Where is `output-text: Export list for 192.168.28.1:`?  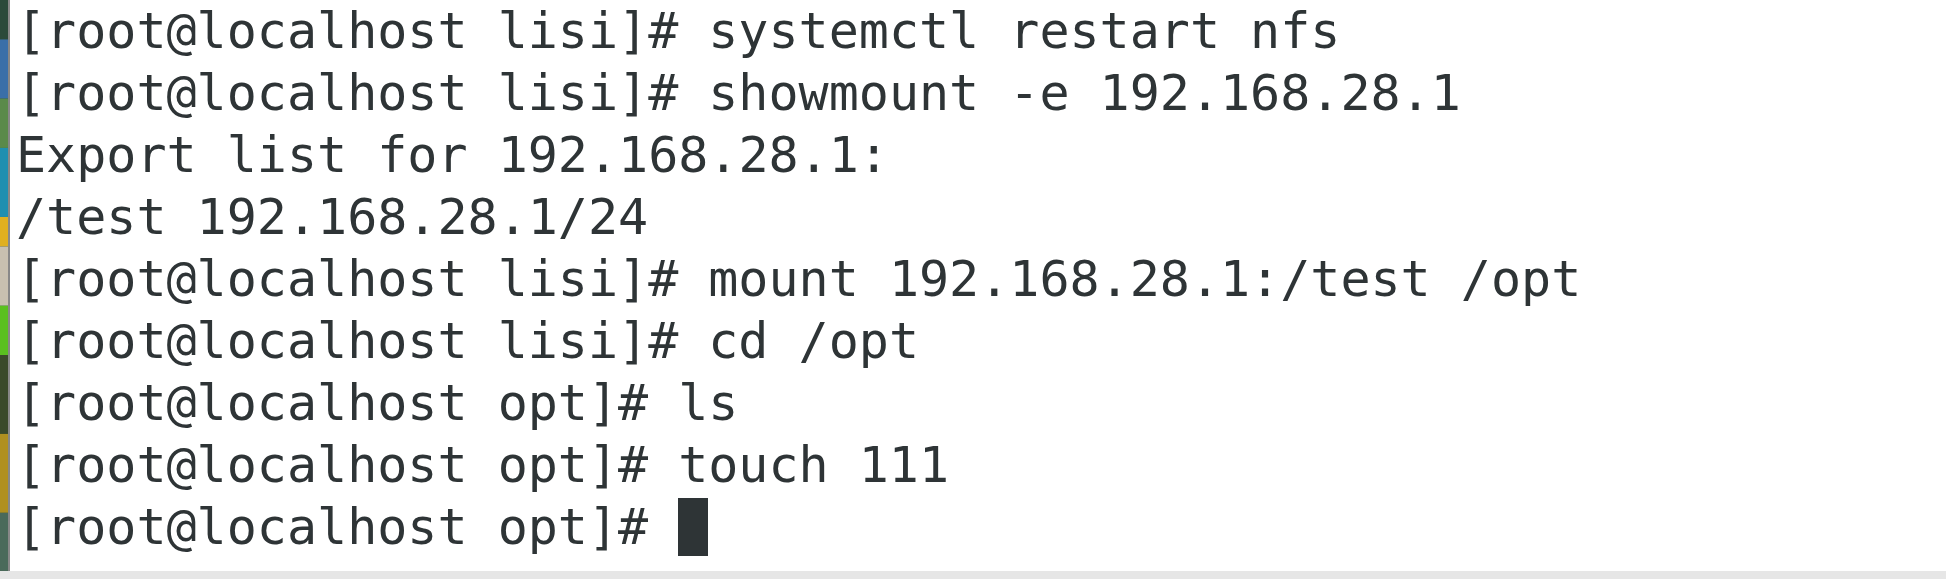
output-text: Export list for 192.168.28.1: is located at coordinates (452, 155).